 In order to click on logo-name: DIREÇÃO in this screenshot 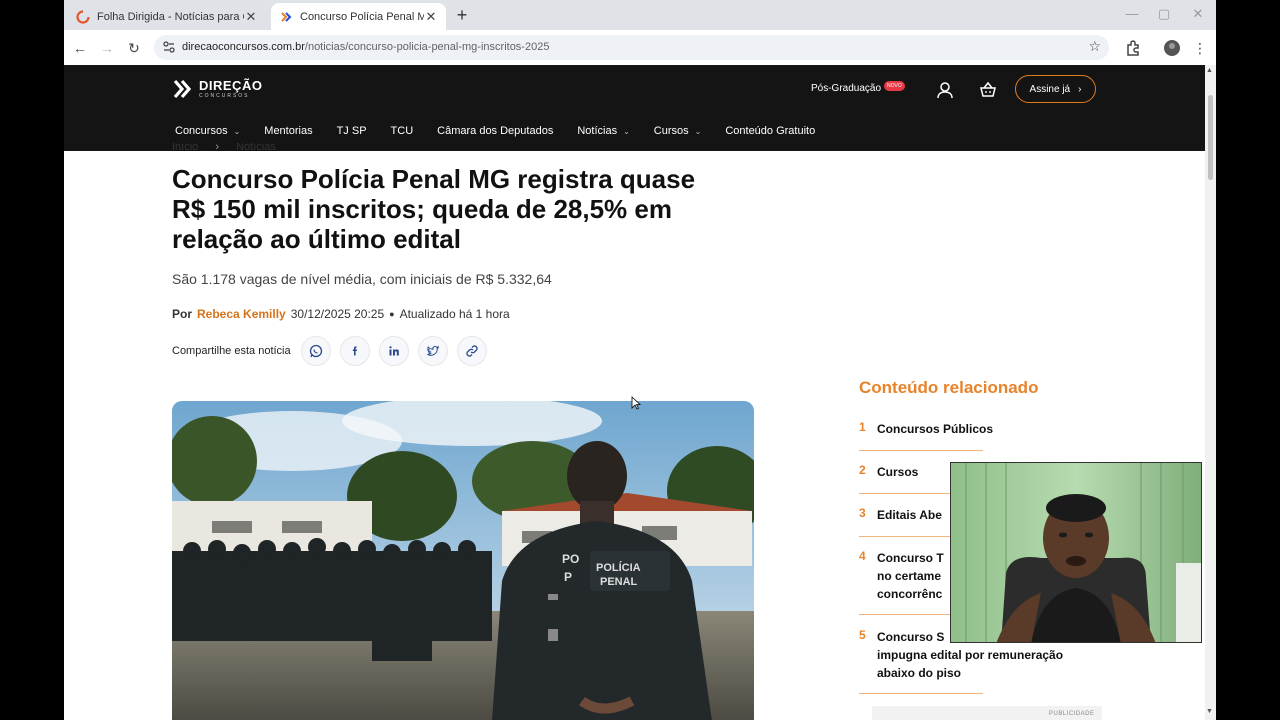, I will do `click(231, 85)`.